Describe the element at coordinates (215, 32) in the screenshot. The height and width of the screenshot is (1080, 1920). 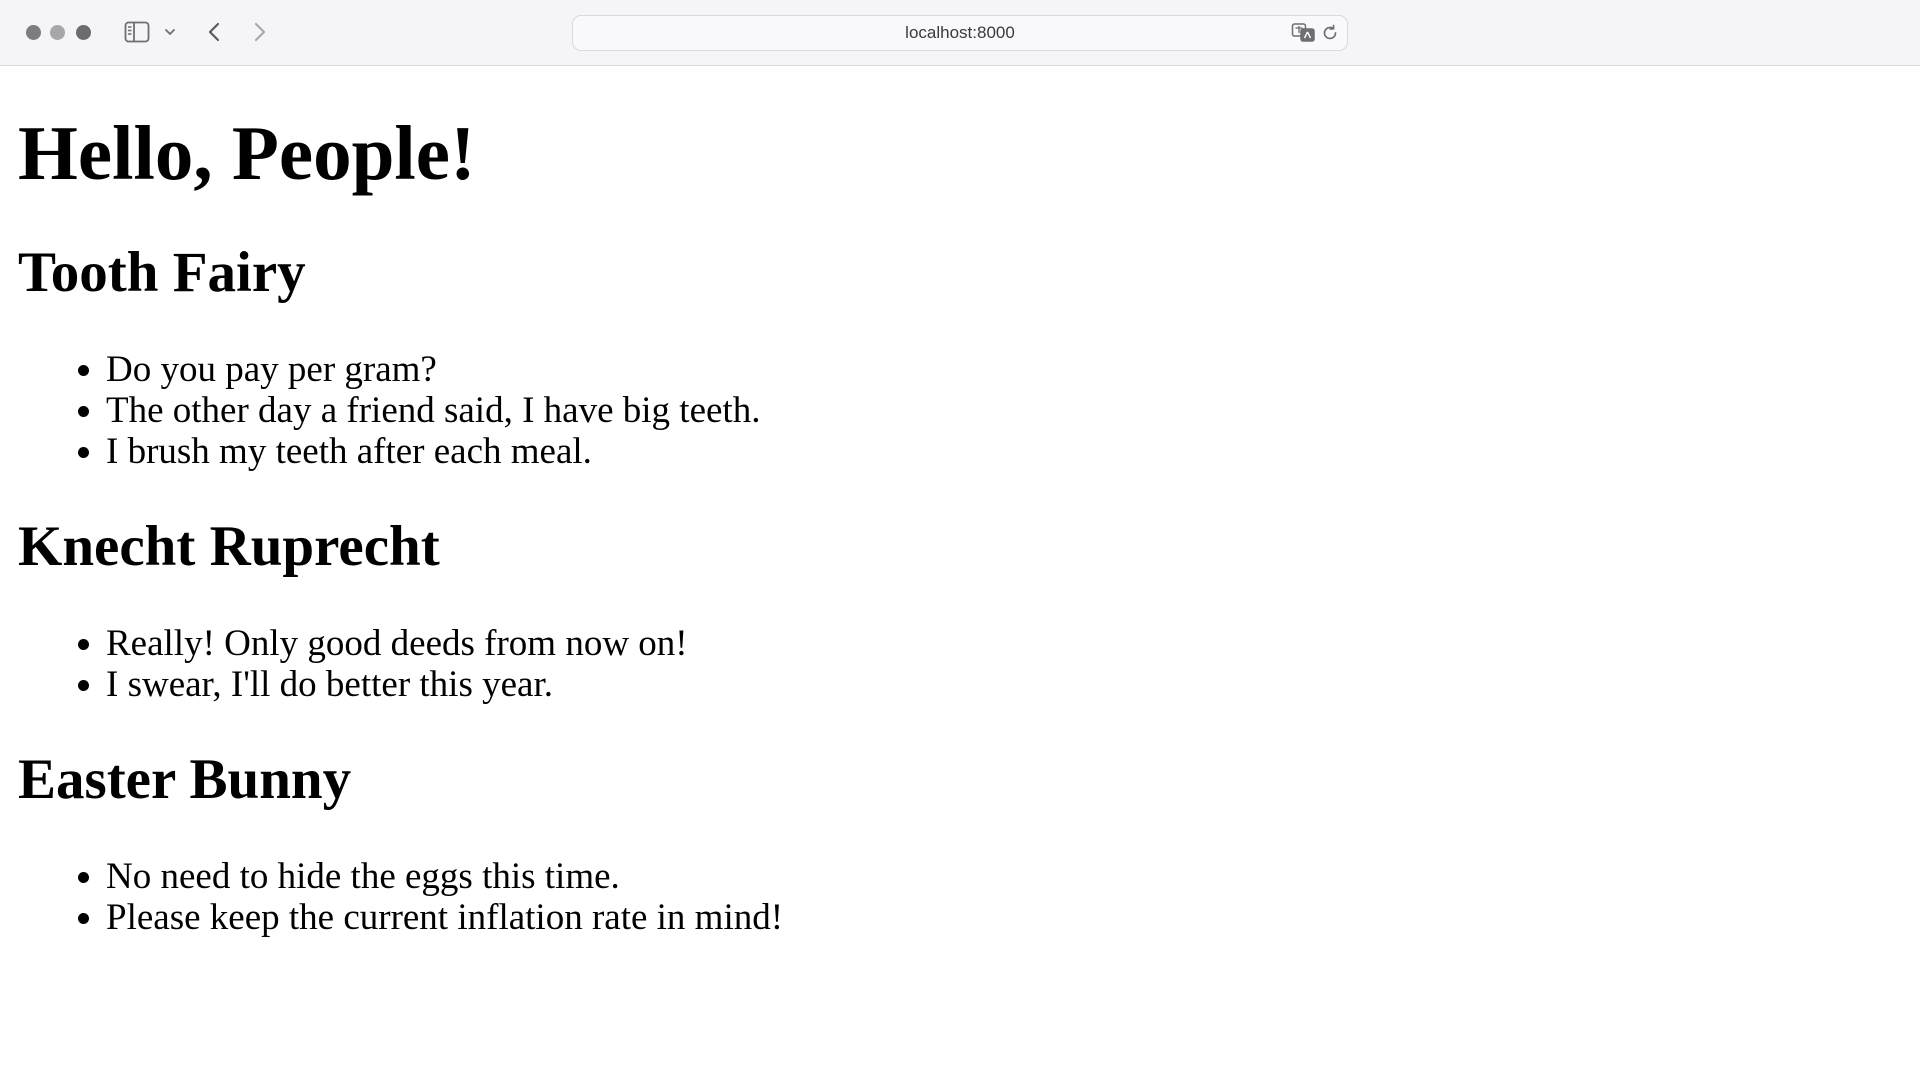
I see `chevron-left-icon` at that location.